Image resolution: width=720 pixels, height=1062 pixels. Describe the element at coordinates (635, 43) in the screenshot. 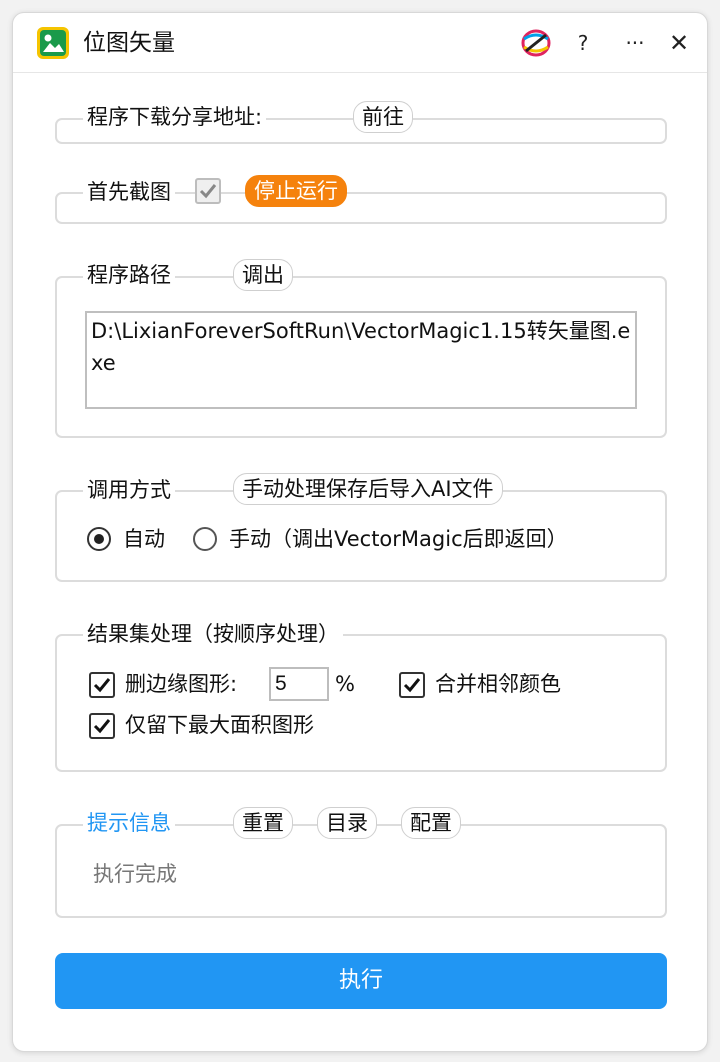

I see `more-menu-button: ···` at that location.